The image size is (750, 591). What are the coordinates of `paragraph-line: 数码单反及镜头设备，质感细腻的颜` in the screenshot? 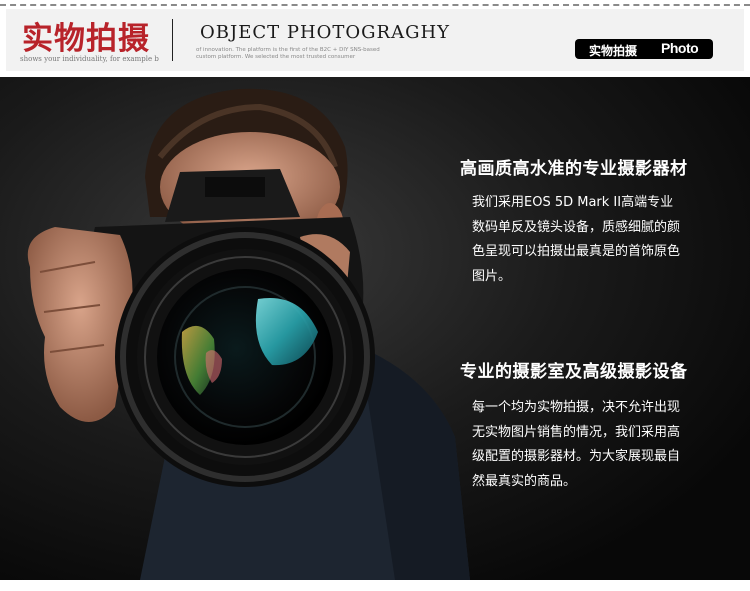 It's located at (576, 227).